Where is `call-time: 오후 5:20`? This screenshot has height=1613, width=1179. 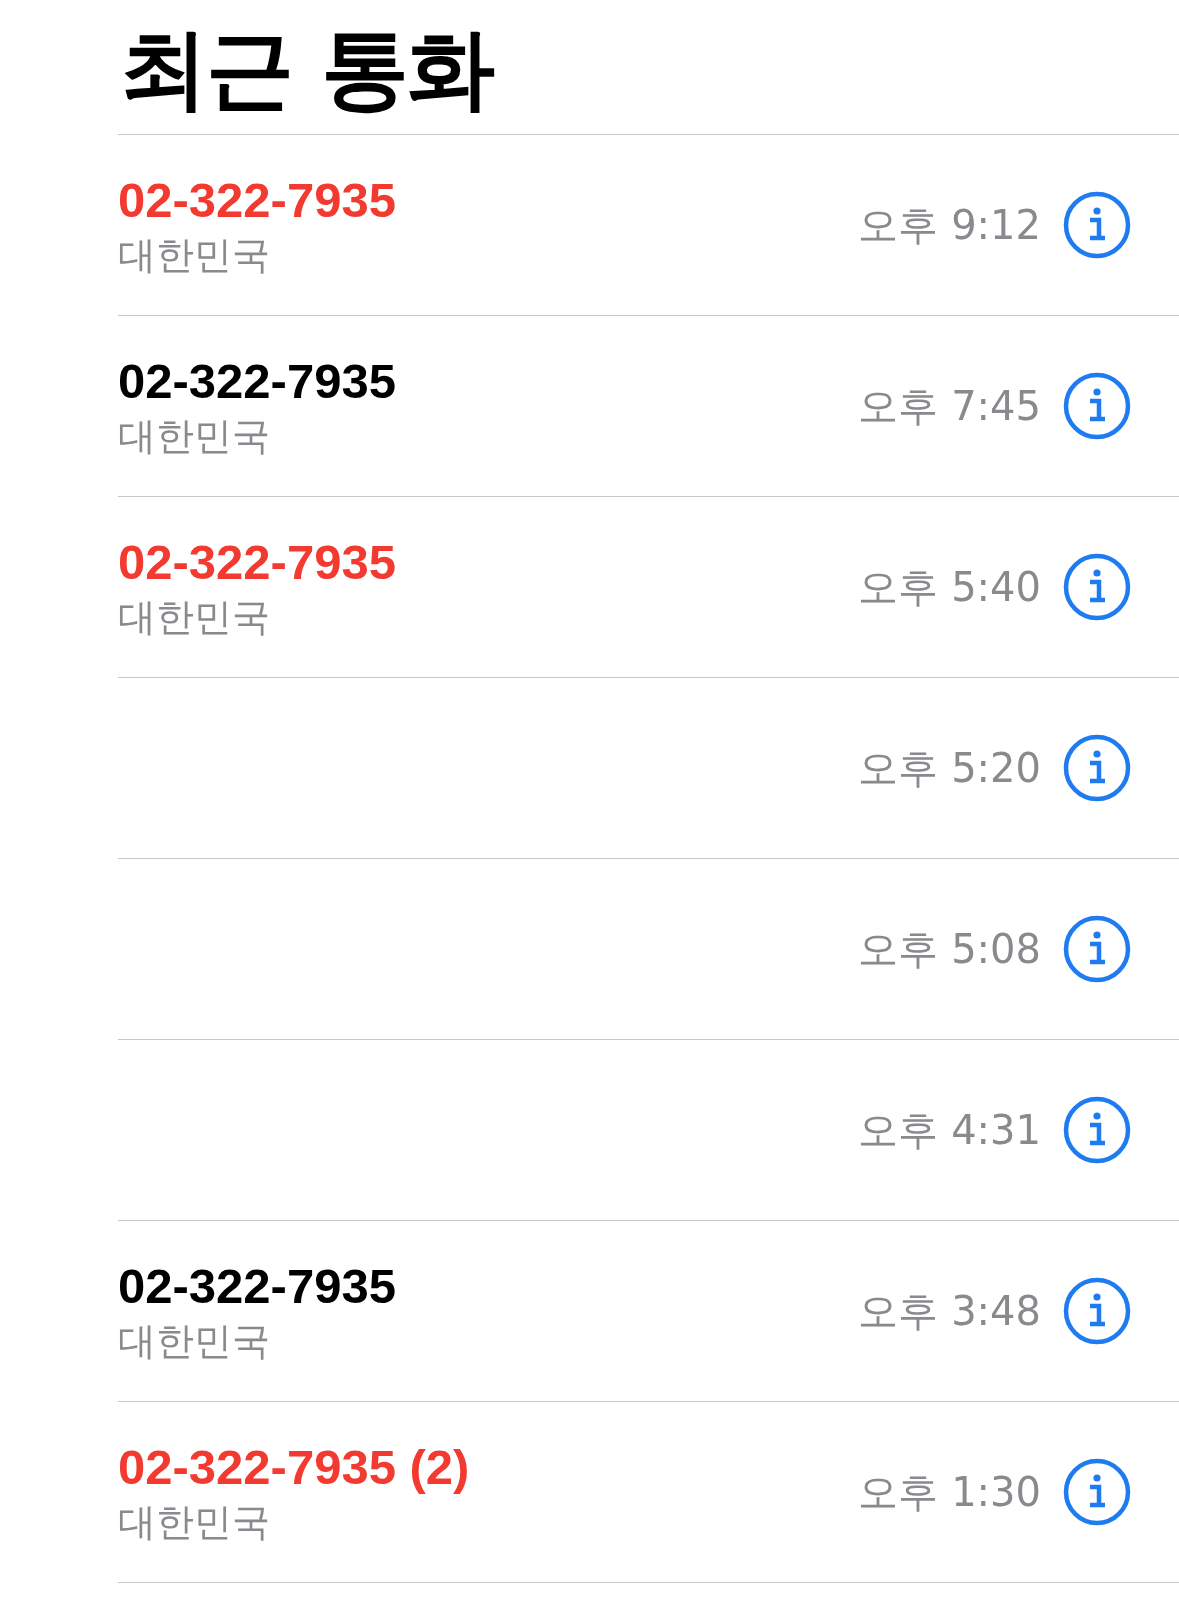
call-time: 오후 5:20 is located at coordinates (949, 768).